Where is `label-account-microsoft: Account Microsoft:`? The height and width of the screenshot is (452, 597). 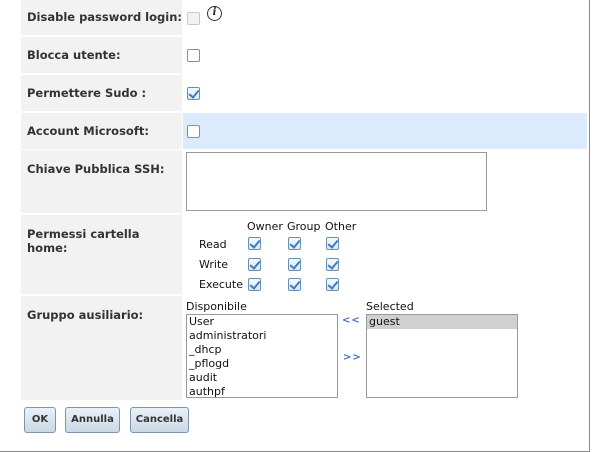 label-account-microsoft: Account Microsoft: is located at coordinates (101, 131).